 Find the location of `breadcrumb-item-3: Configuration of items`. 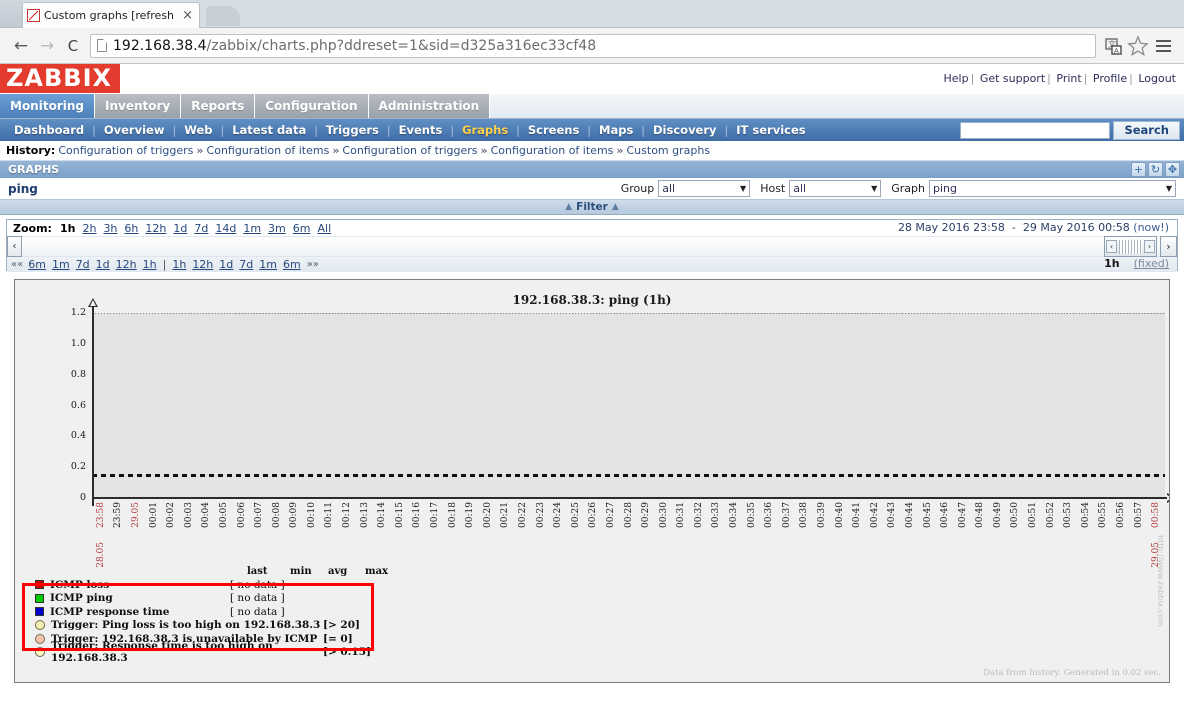

breadcrumb-item-3: Configuration of items is located at coordinates (552, 150).